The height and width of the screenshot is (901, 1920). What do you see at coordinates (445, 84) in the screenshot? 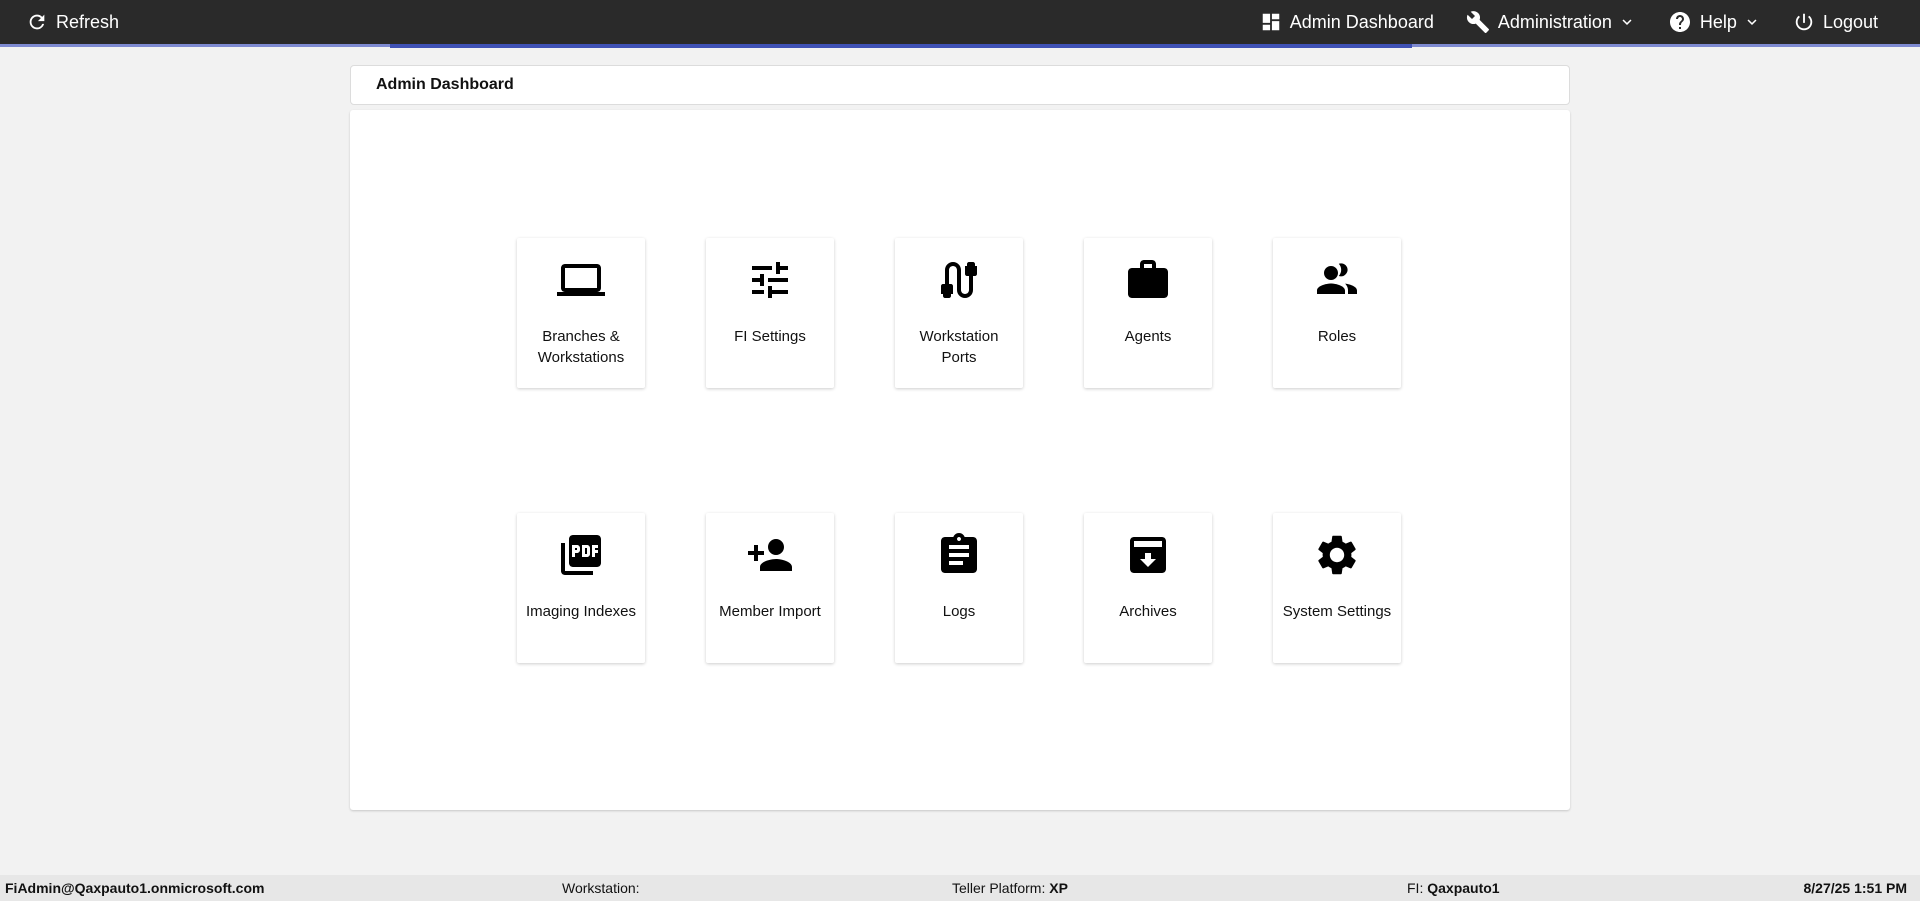
I see `page-title: Admin Dashboard` at bounding box center [445, 84].